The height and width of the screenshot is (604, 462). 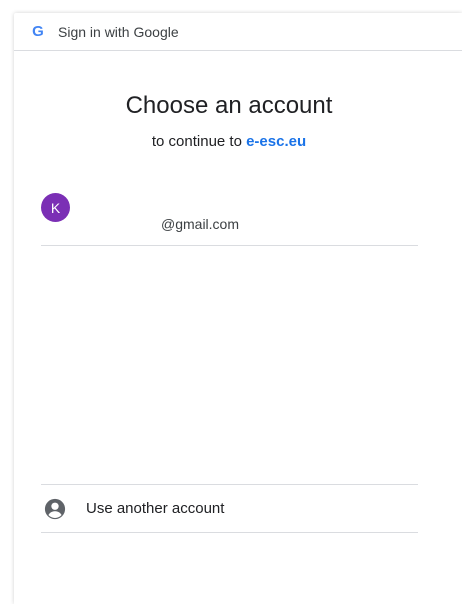 I want to click on account-email: @gmail.com, so click(x=200, y=224).